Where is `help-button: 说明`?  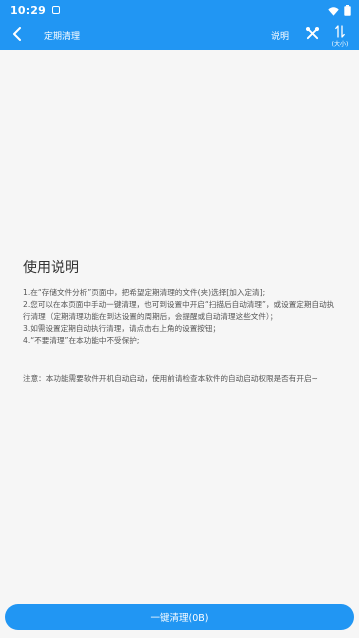
help-button: 说明 is located at coordinates (280, 35).